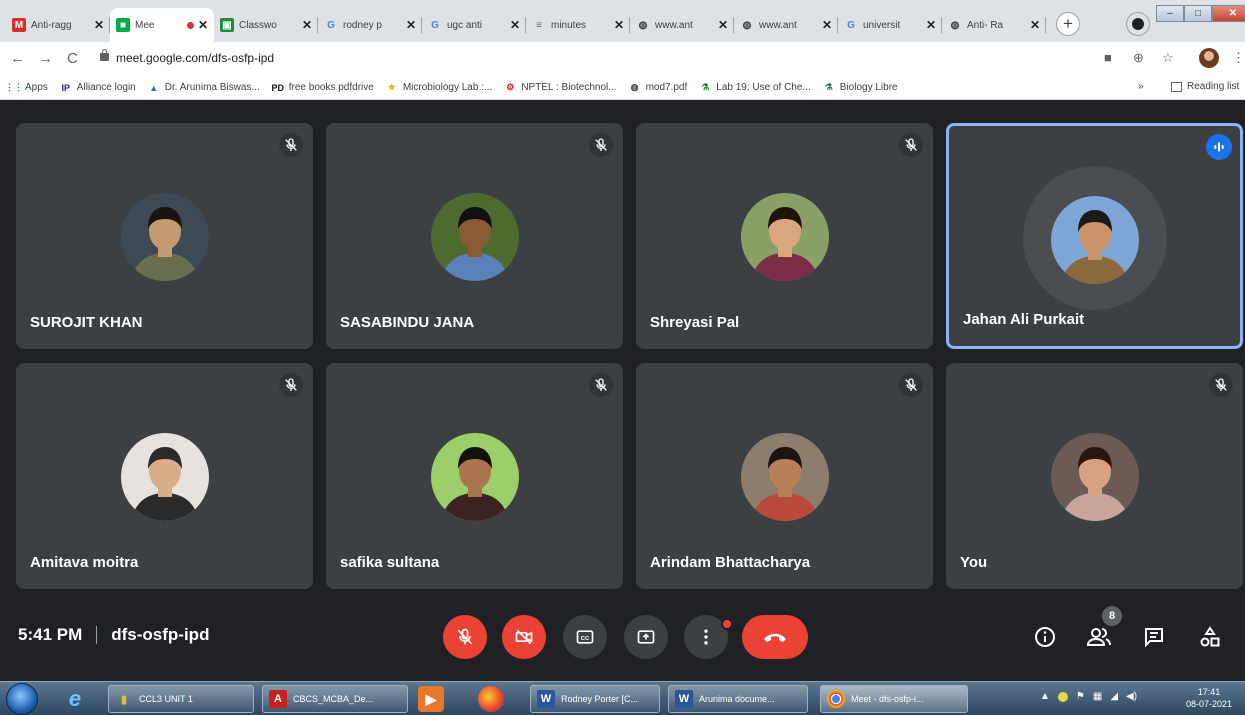  What do you see at coordinates (164, 236) in the screenshot?
I see `participant-tile: SUROJIT KHAN` at bounding box center [164, 236].